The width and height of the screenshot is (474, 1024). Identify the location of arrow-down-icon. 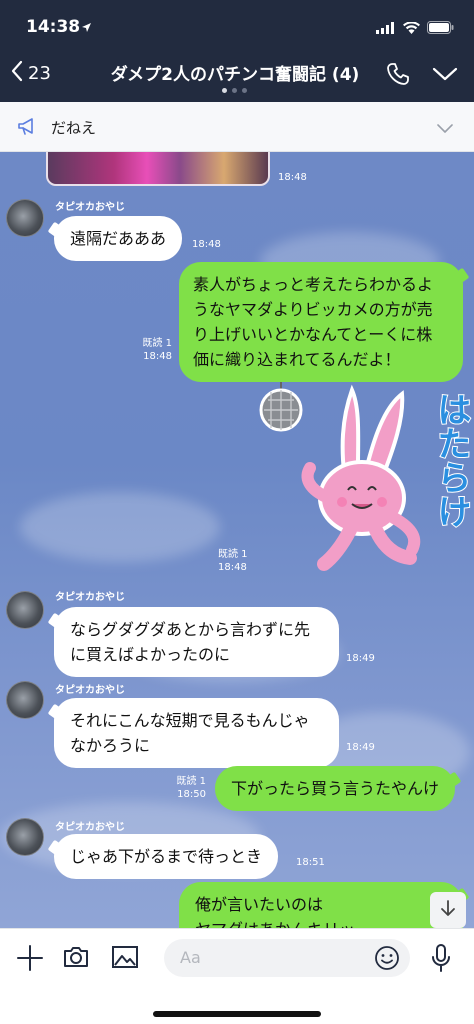
(448, 910).